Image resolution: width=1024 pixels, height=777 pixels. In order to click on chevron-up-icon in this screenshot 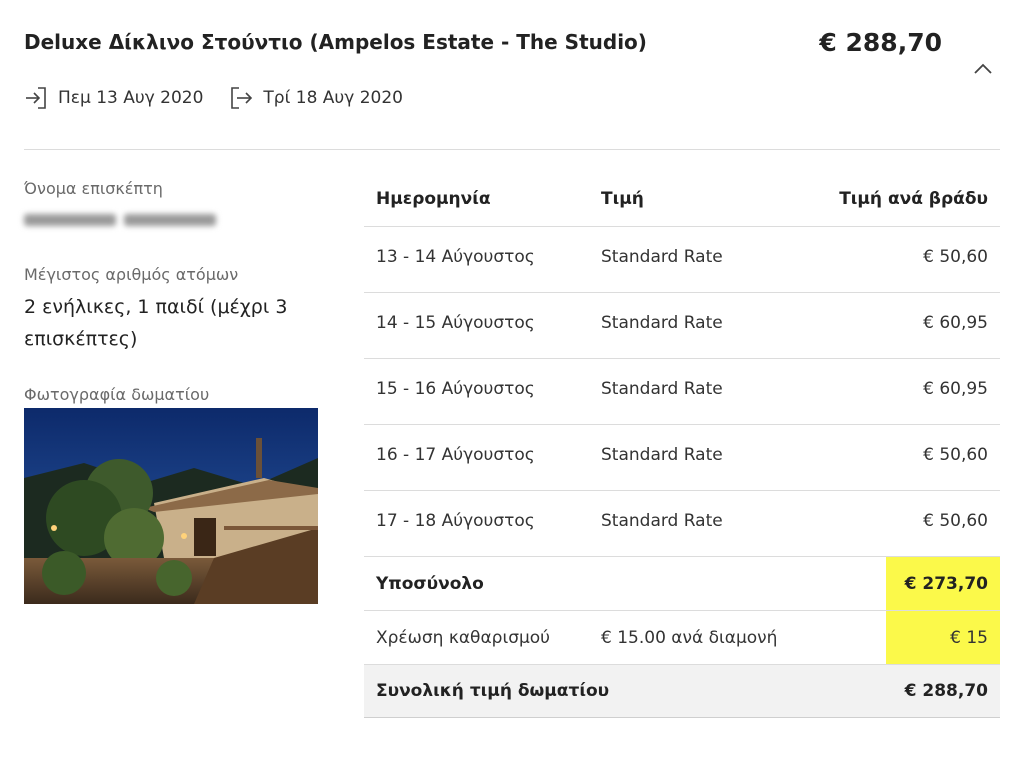, I will do `click(983, 68)`.